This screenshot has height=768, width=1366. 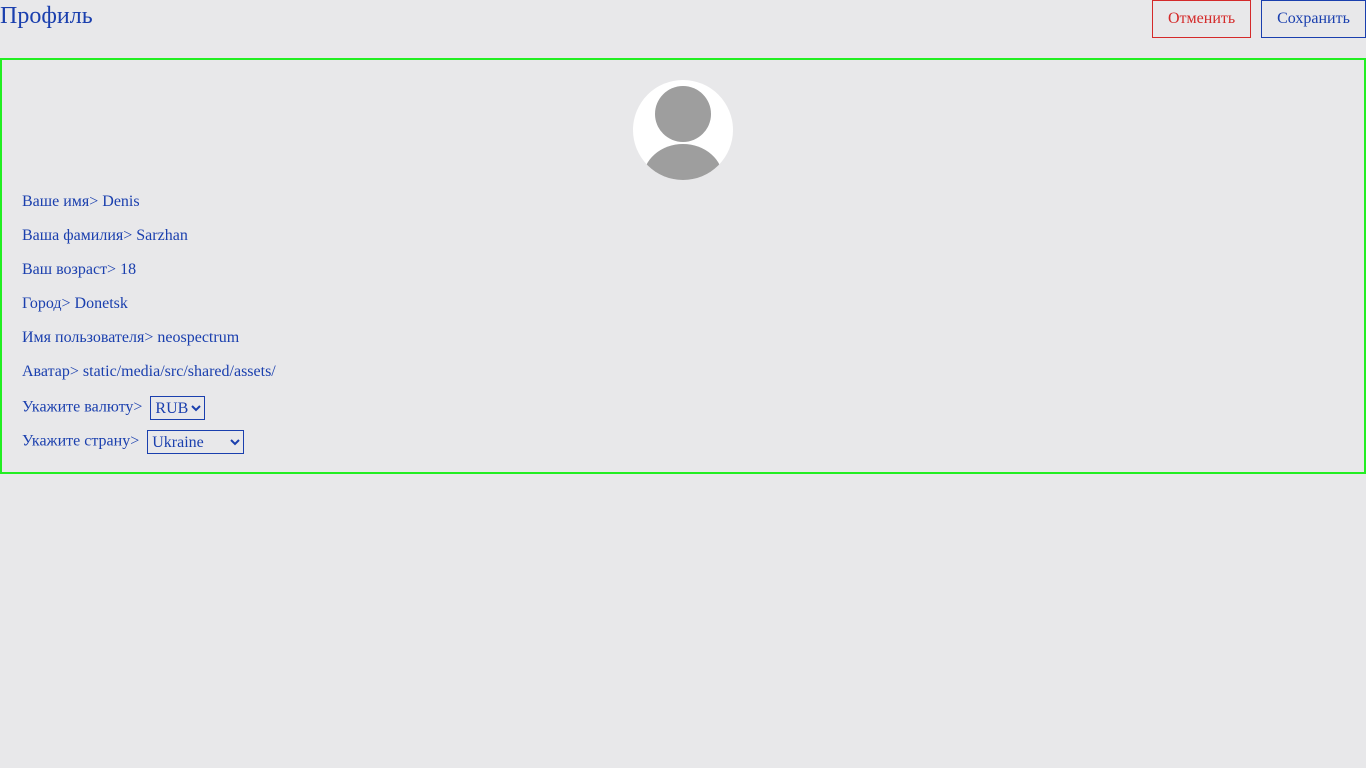 What do you see at coordinates (1201, 19) in the screenshot?
I see `cancel-button: Отменить` at bounding box center [1201, 19].